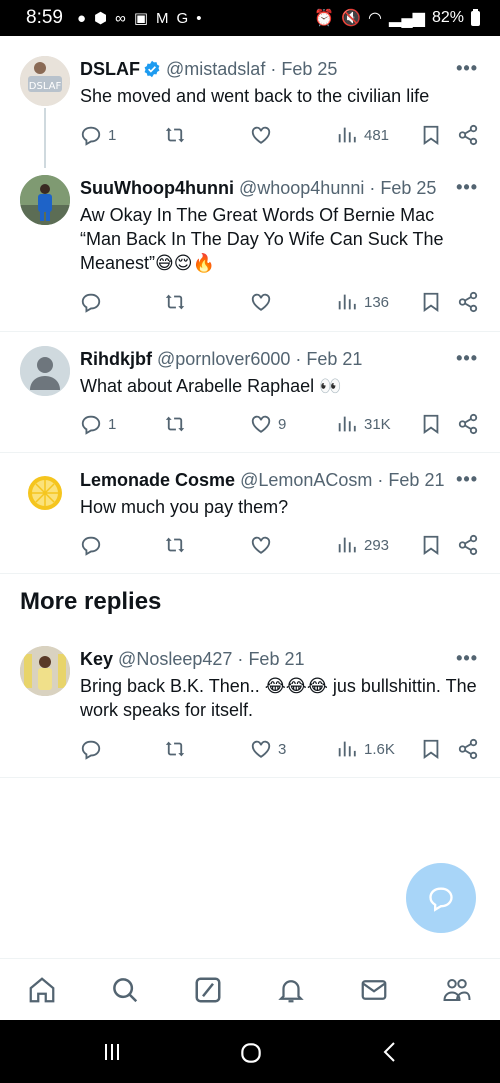  Describe the element at coordinates (251, 1055) in the screenshot. I see `home-button` at that location.